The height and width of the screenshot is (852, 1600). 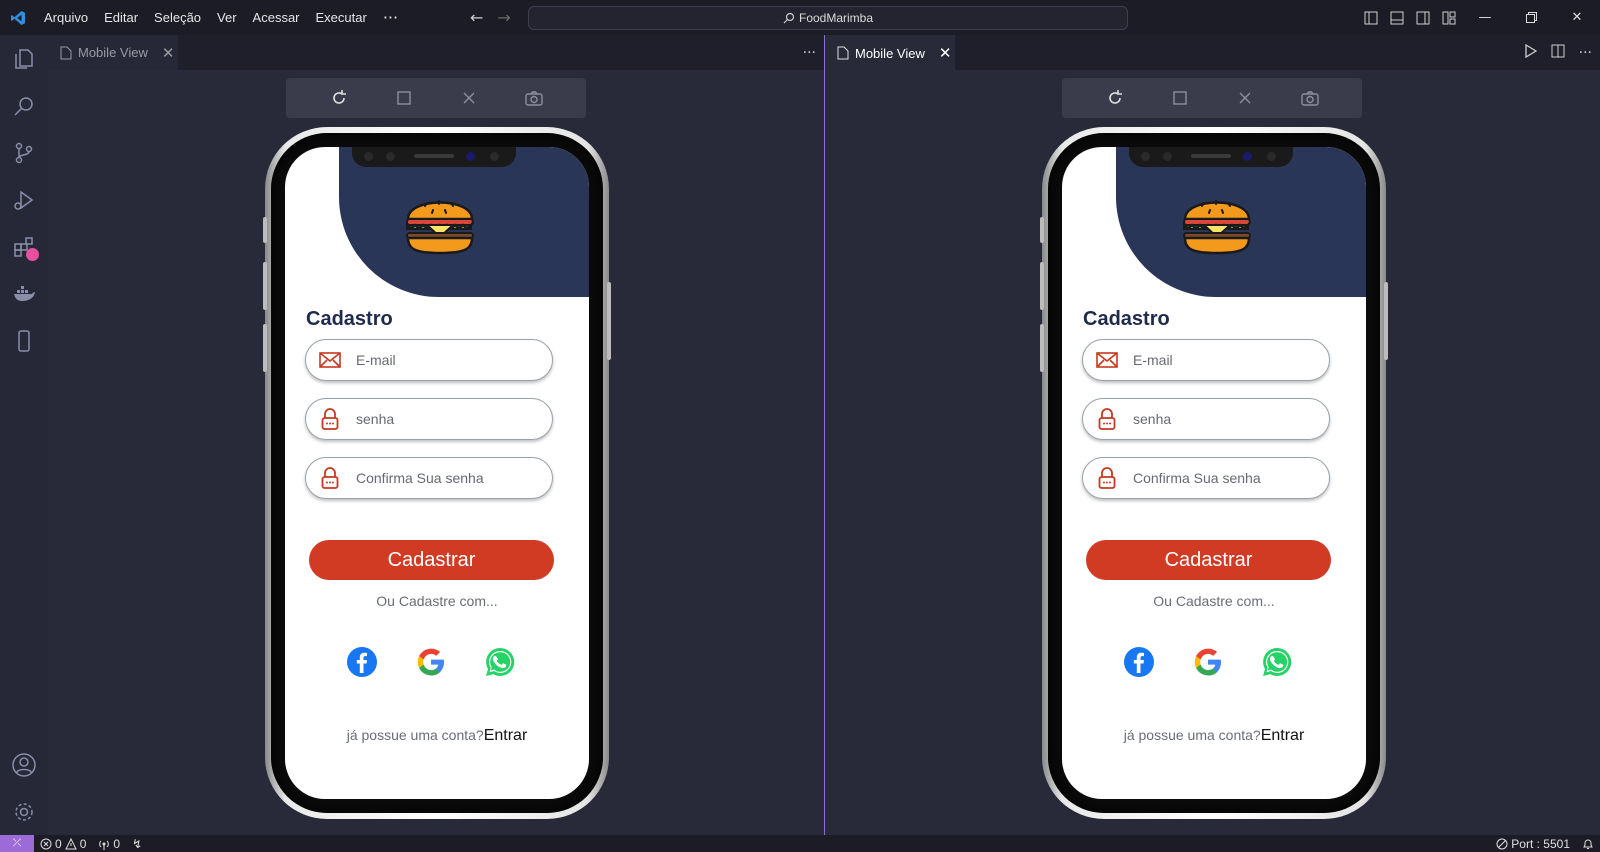 What do you see at coordinates (24, 293) in the screenshot?
I see `docker-icon` at bounding box center [24, 293].